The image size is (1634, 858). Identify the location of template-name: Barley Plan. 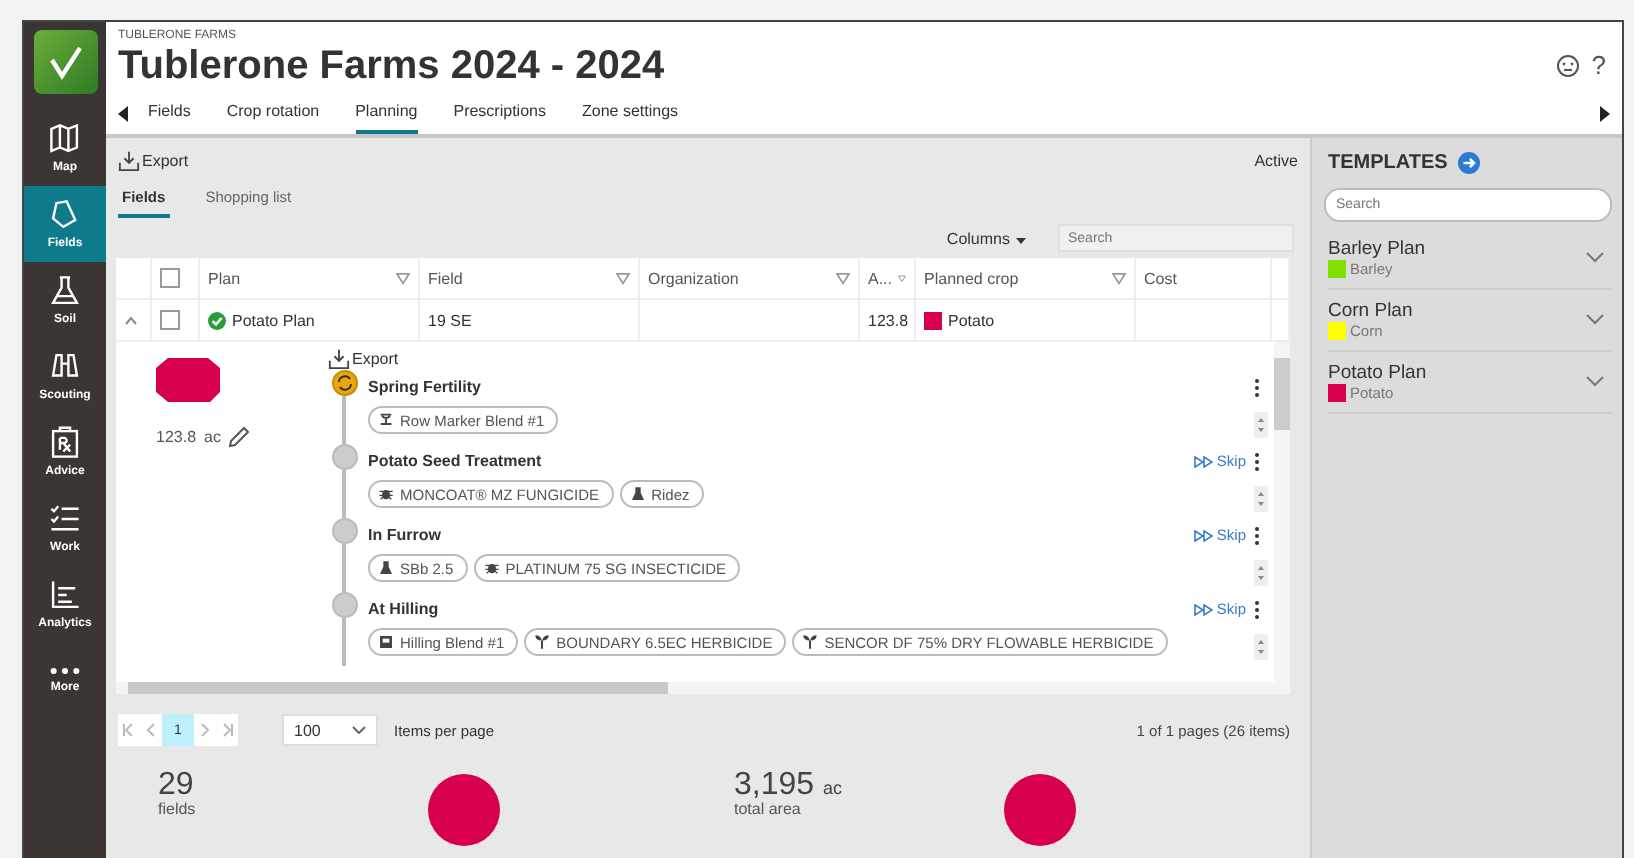
(1377, 249).